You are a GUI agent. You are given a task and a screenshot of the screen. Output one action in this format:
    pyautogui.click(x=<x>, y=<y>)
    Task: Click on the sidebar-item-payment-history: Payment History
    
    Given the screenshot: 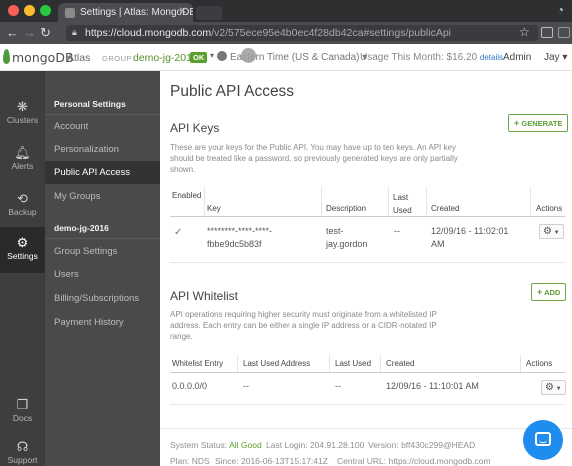 What is the action you would take?
    pyautogui.click(x=102, y=322)
    